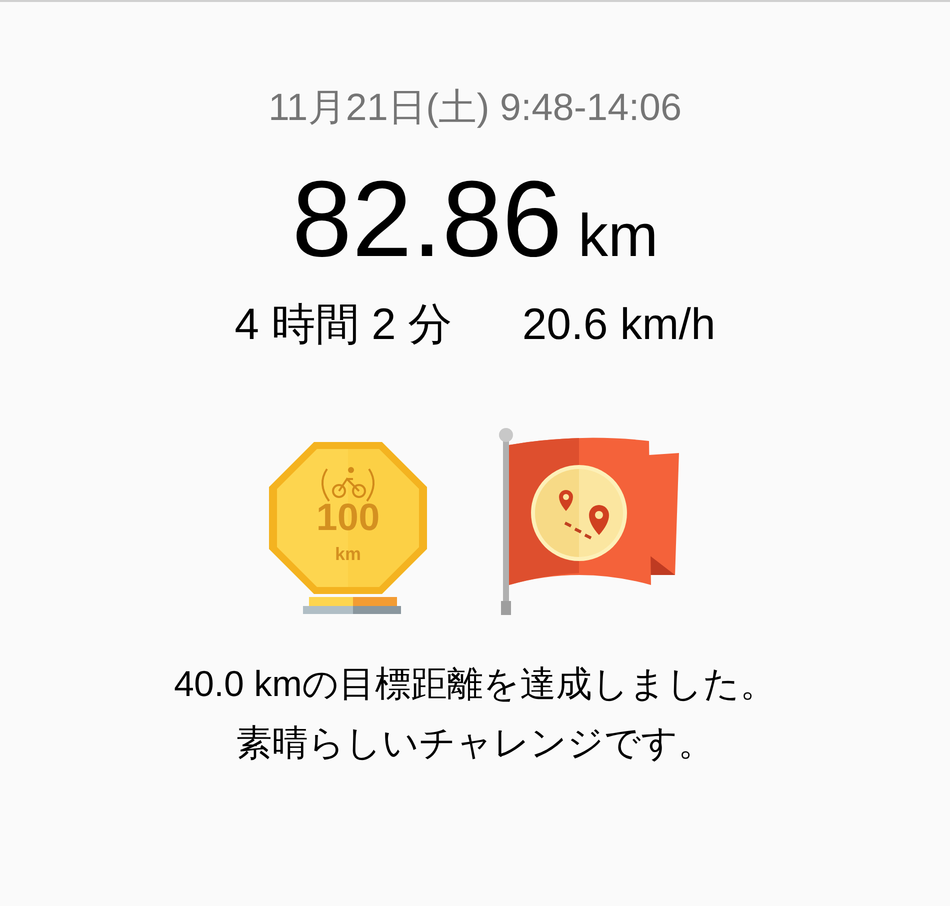  What do you see at coordinates (475, 743) in the screenshot?
I see `achievement-message: 素晴らしいチャレンジです。` at bounding box center [475, 743].